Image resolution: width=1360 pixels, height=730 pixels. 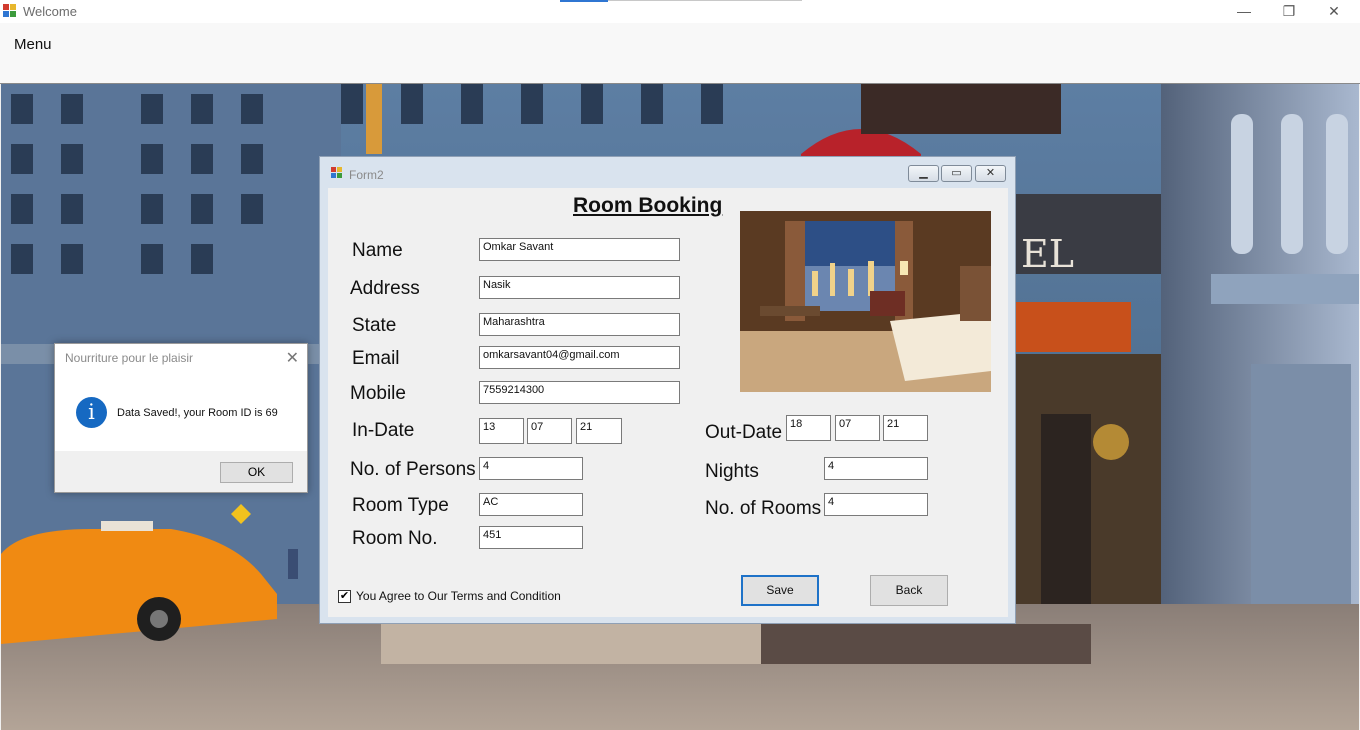 What do you see at coordinates (680, 11) in the screenshot?
I see `title-bar: Welcome — ❐ ✕` at bounding box center [680, 11].